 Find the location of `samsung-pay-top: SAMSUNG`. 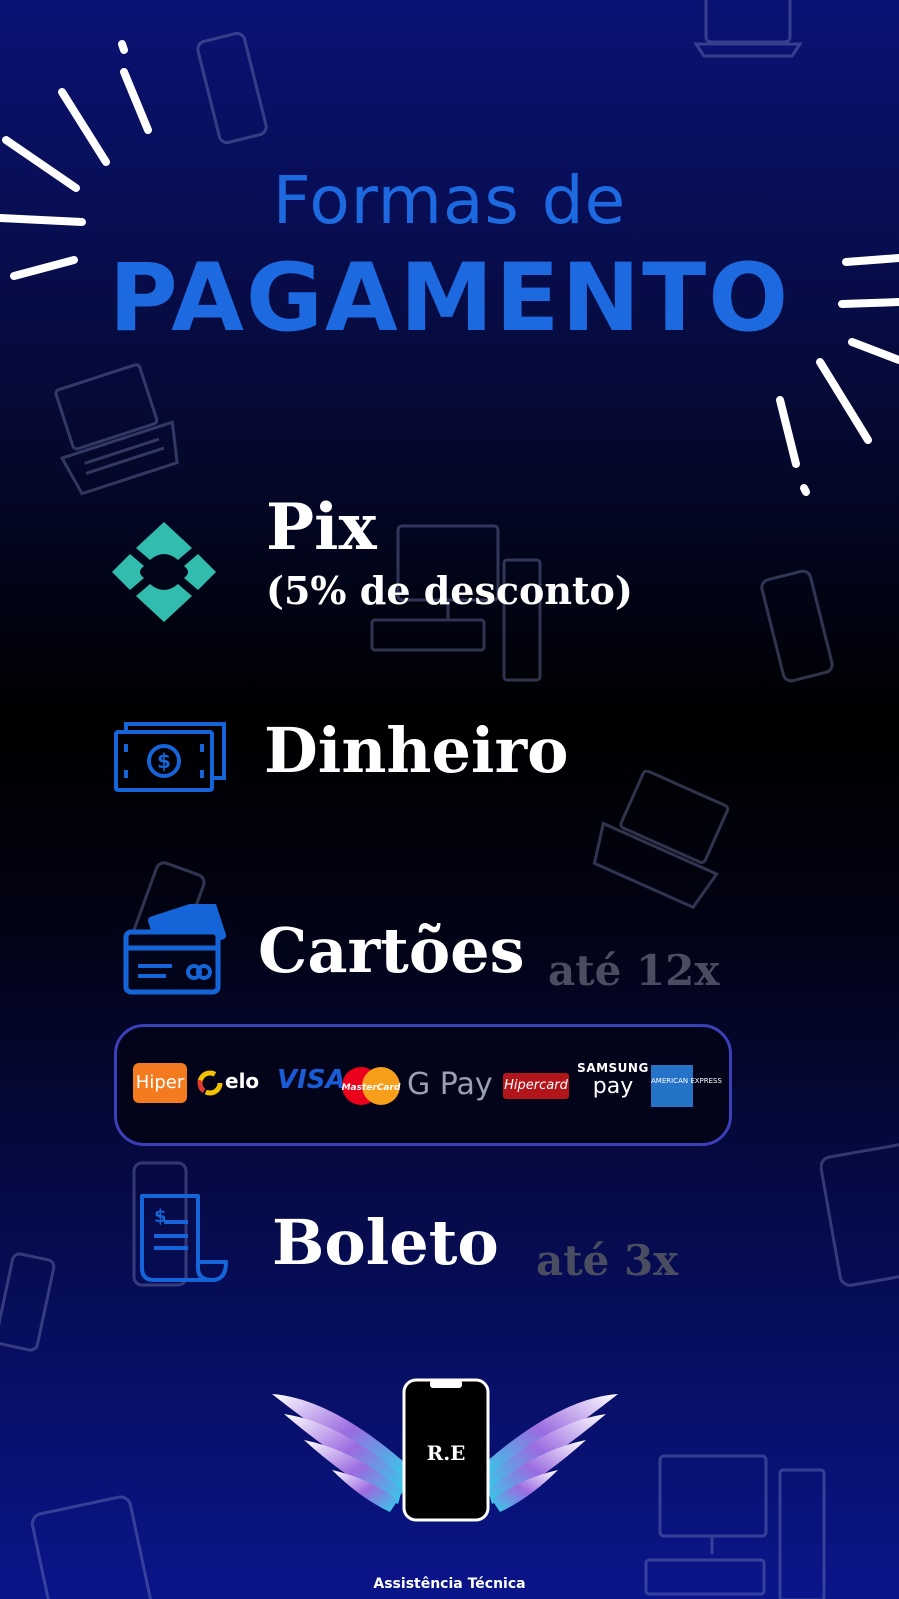

samsung-pay-top: SAMSUNG is located at coordinates (613, 1068).